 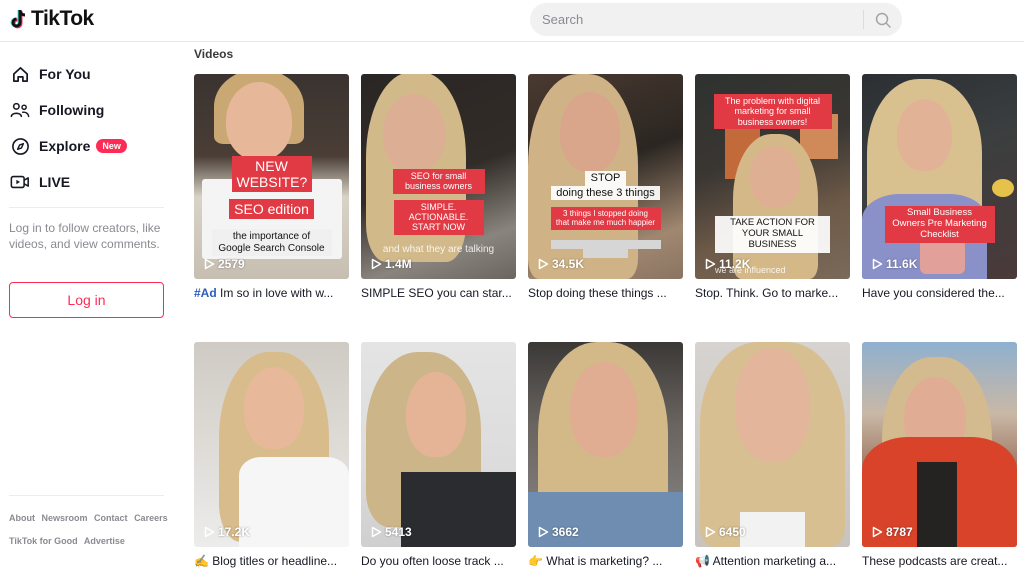 I want to click on sidebar-item-for-you: For You, so click(x=50, y=74).